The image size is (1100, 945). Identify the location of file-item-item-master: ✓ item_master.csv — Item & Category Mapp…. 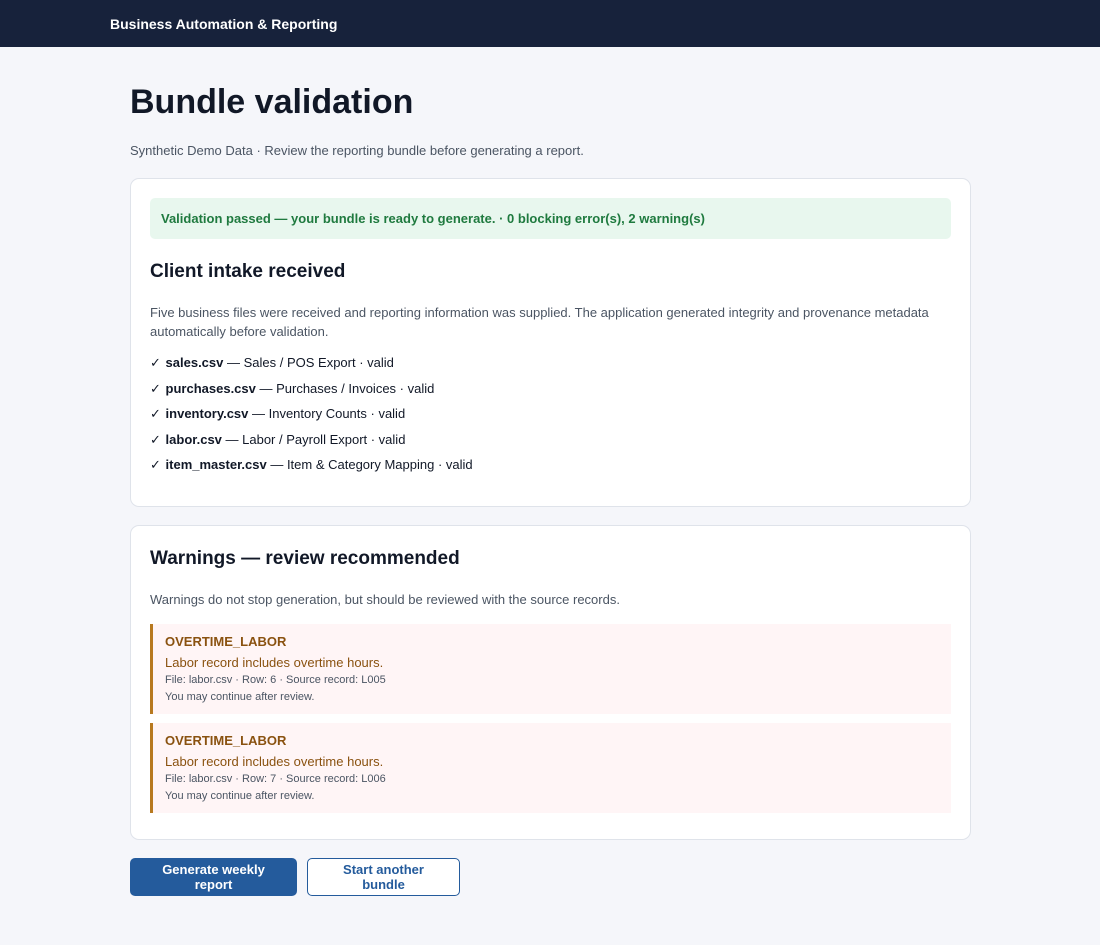
(550, 468).